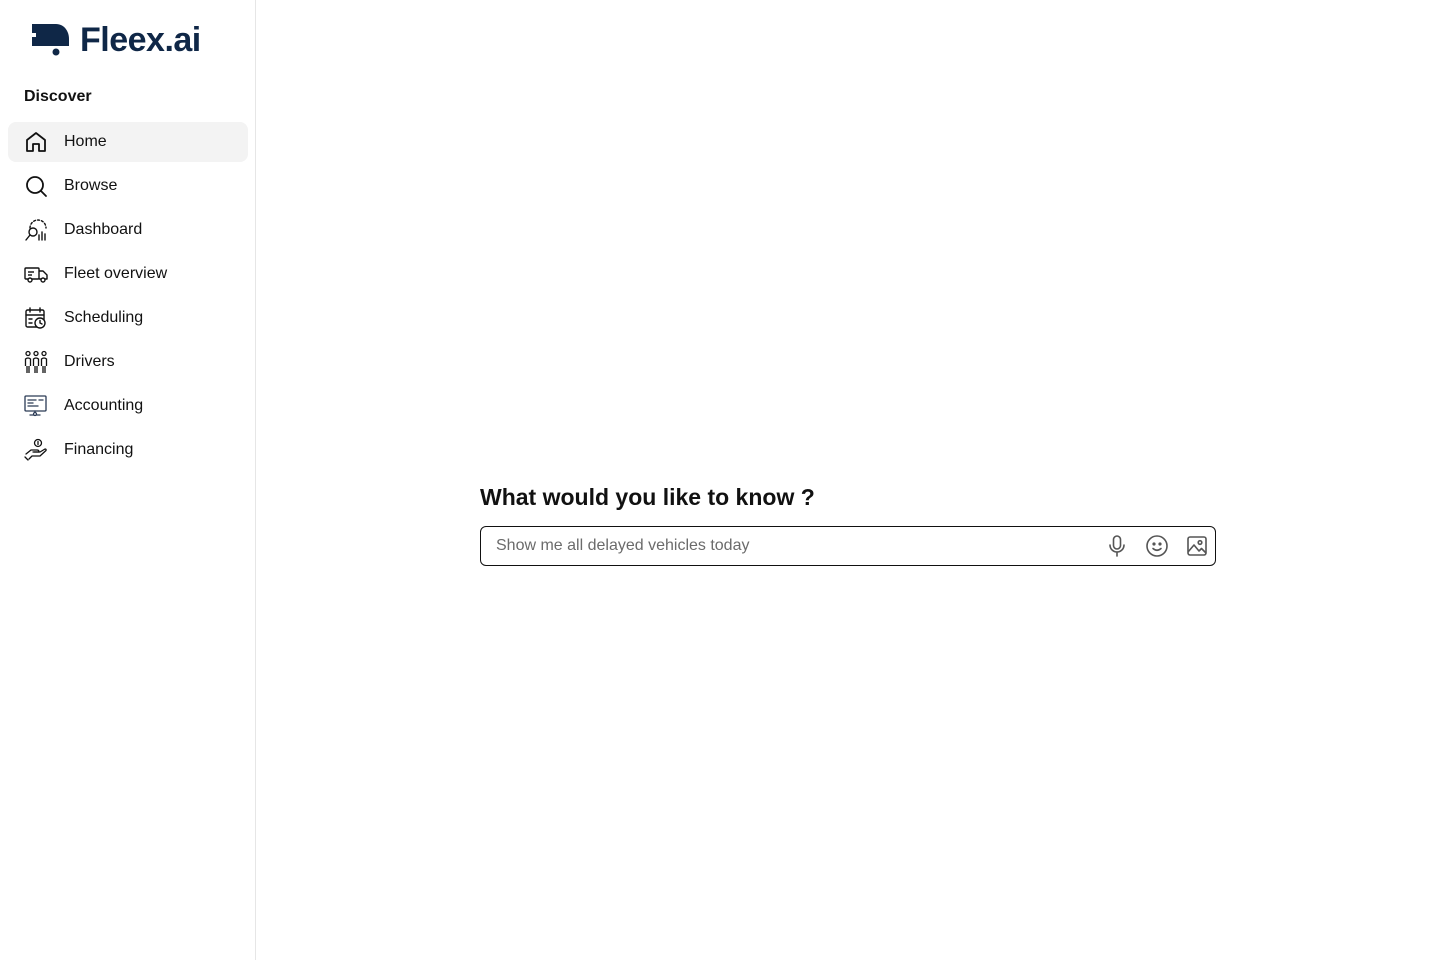 This screenshot has height=960, width=1440. Describe the element at coordinates (786, 546) in the screenshot. I see `search-input` at that location.